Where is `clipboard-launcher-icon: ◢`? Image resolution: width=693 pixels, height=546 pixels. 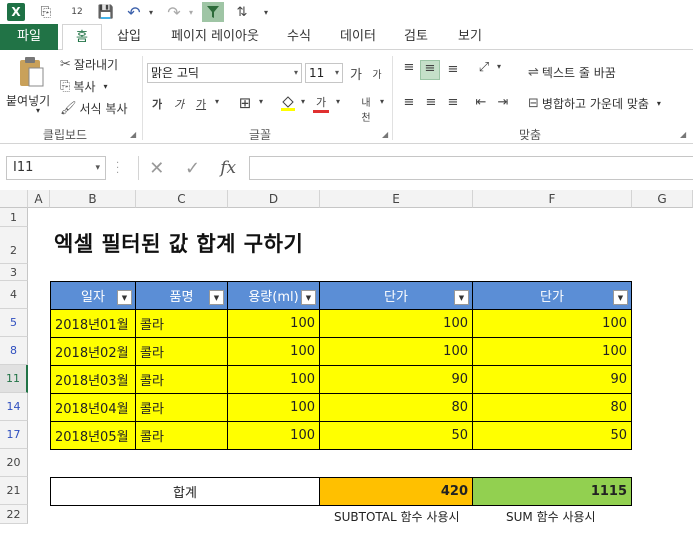 clipboard-launcher-icon: ◢ is located at coordinates (133, 134).